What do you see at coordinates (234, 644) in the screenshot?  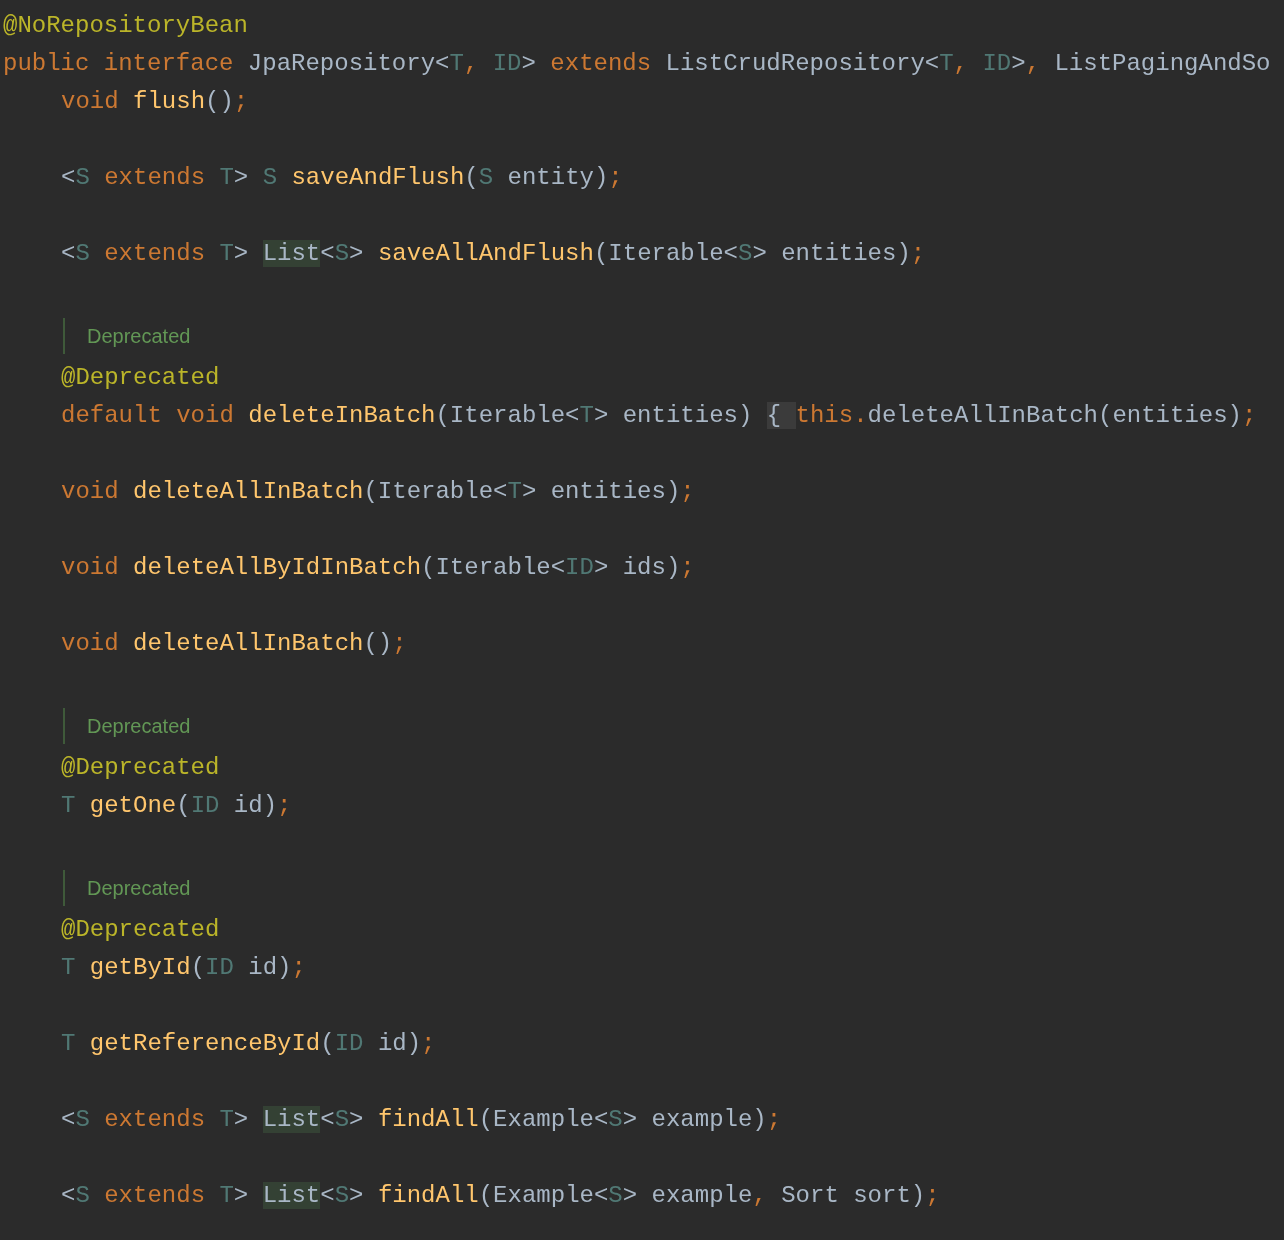 I see `code-line: void deleteAllInBatch();` at bounding box center [234, 644].